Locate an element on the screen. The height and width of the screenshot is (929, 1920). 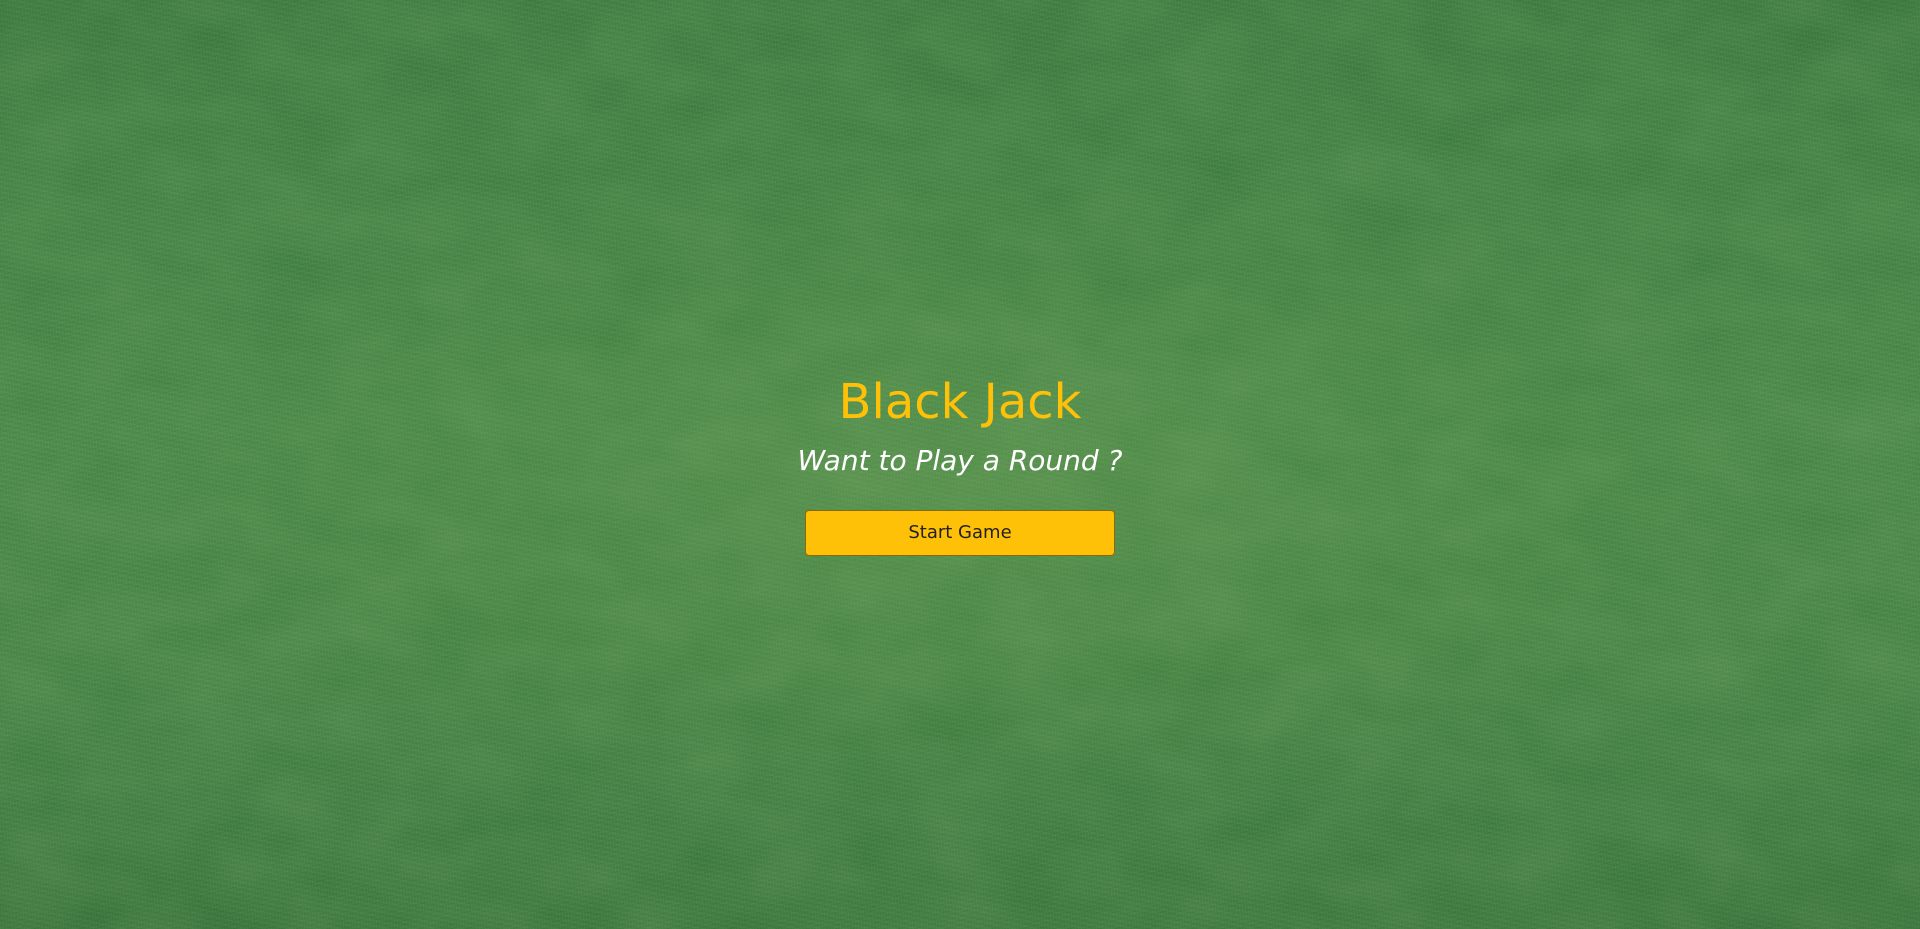
game-subtitle: Want to Play a Round ? is located at coordinates (960, 460).